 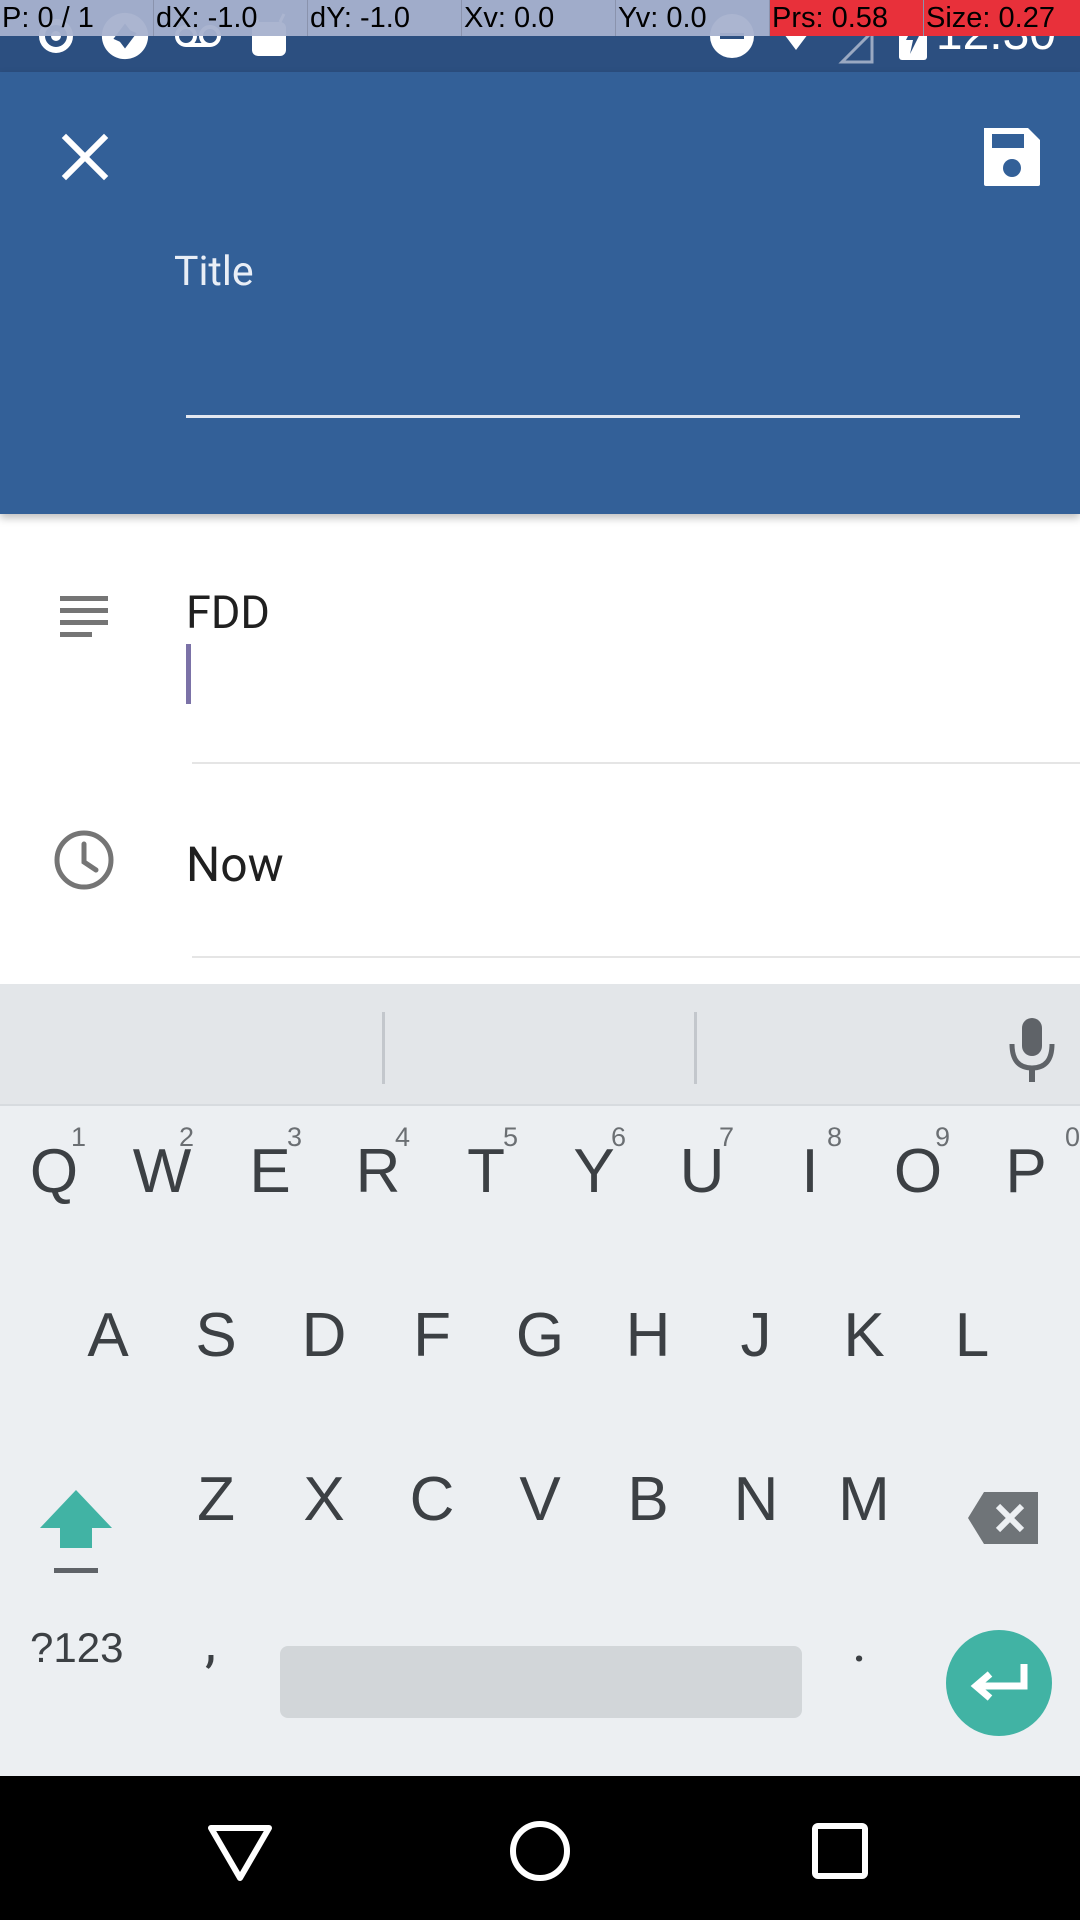 I want to click on key-p: P0, so click(x=1028, y=1172).